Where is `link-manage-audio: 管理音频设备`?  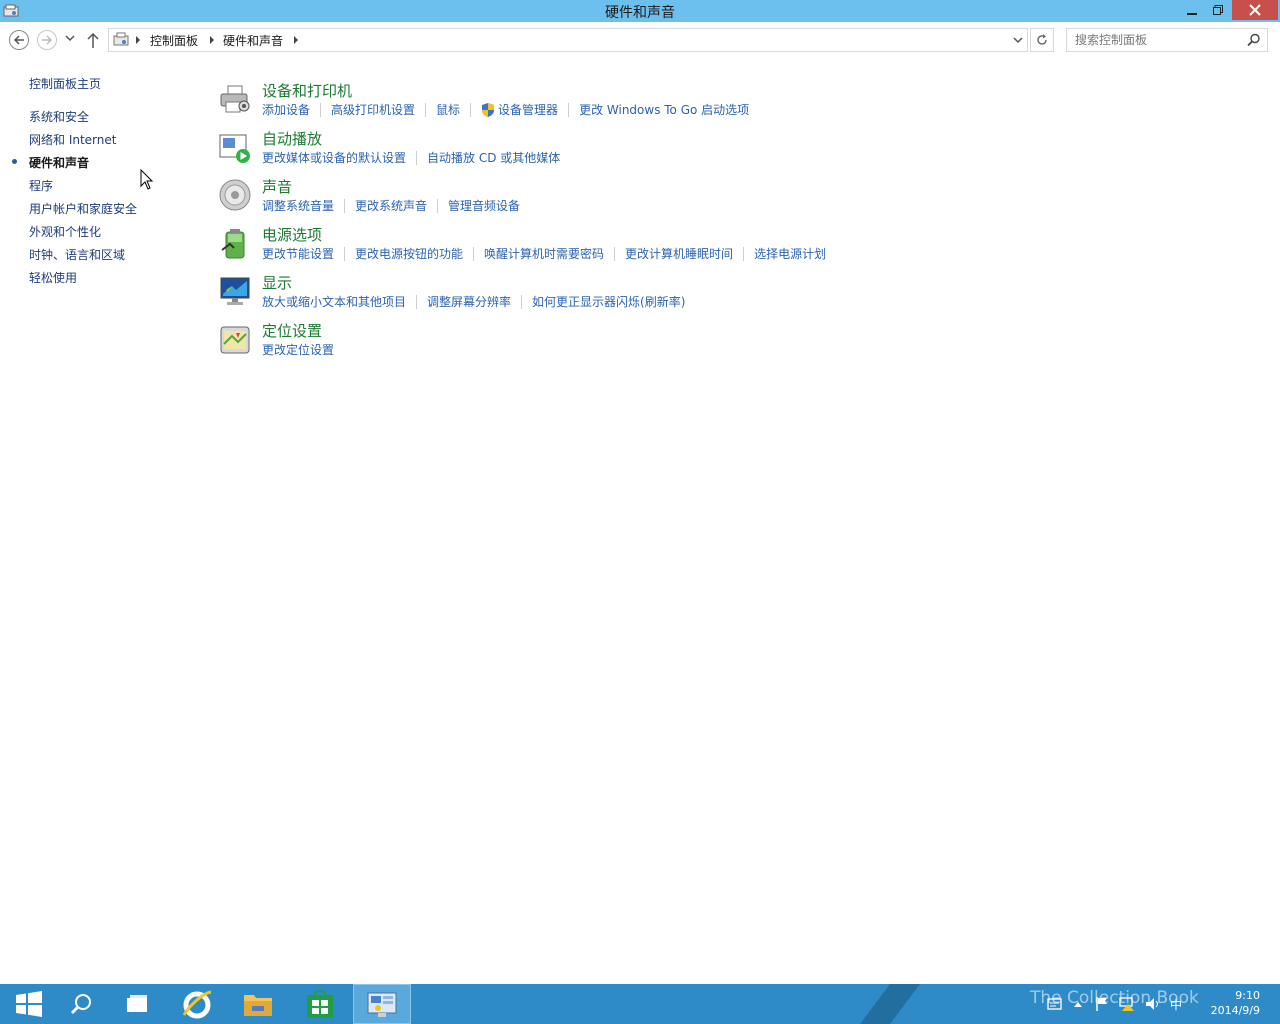
link-manage-audio: 管理音频设备 is located at coordinates (484, 205).